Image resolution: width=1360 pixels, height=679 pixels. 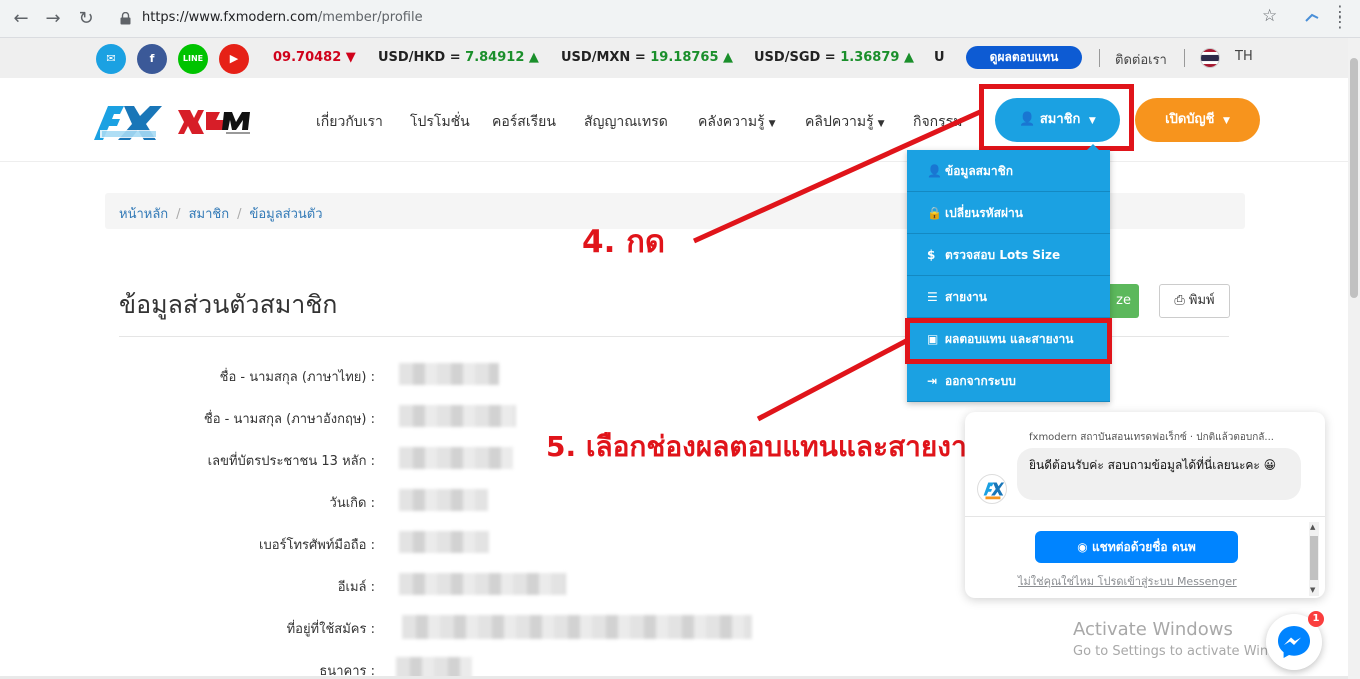 I want to click on view-rewards-button: ดูผลตอบแทน, so click(x=1024, y=57).